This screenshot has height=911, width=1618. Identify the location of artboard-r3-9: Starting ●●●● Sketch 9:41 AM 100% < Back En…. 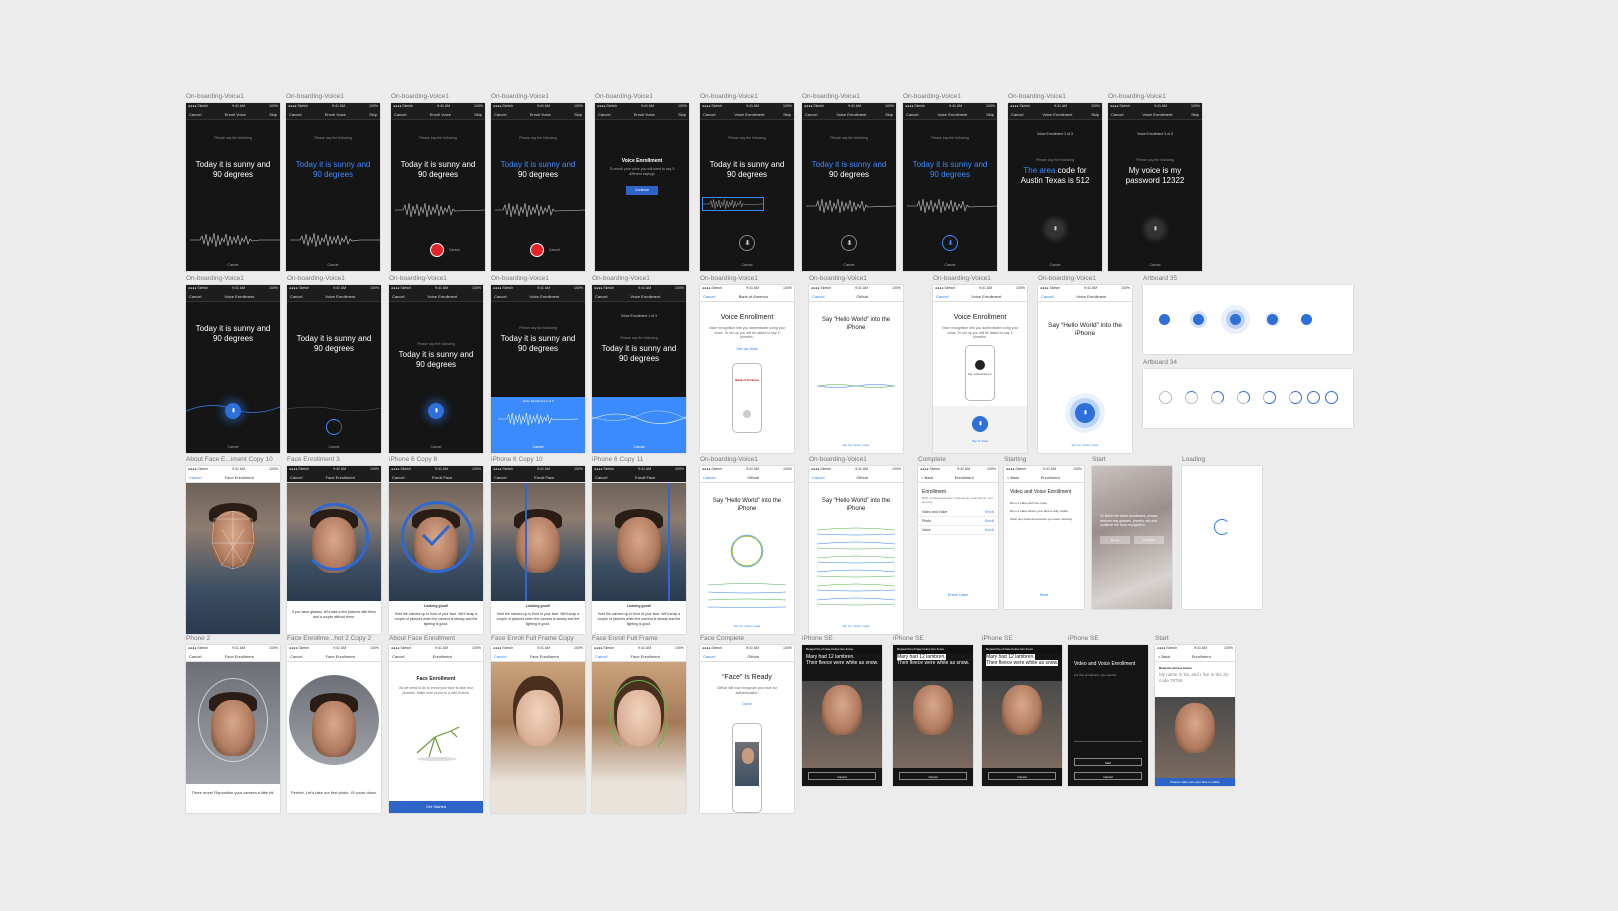
(1044, 532).